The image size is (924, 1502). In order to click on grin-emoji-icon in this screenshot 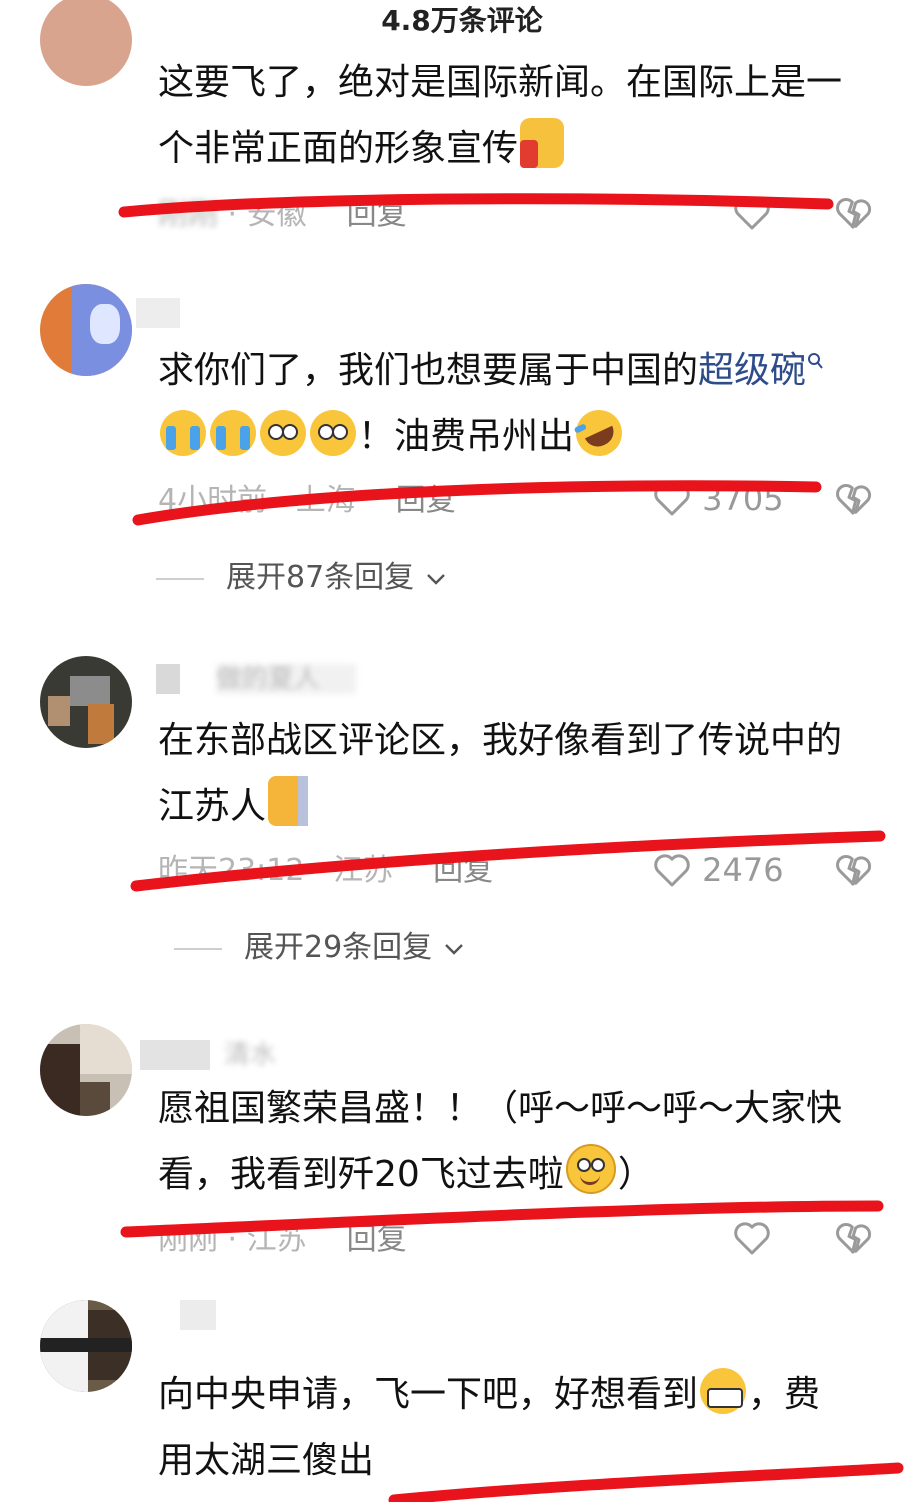, I will do `click(723, 1391)`.